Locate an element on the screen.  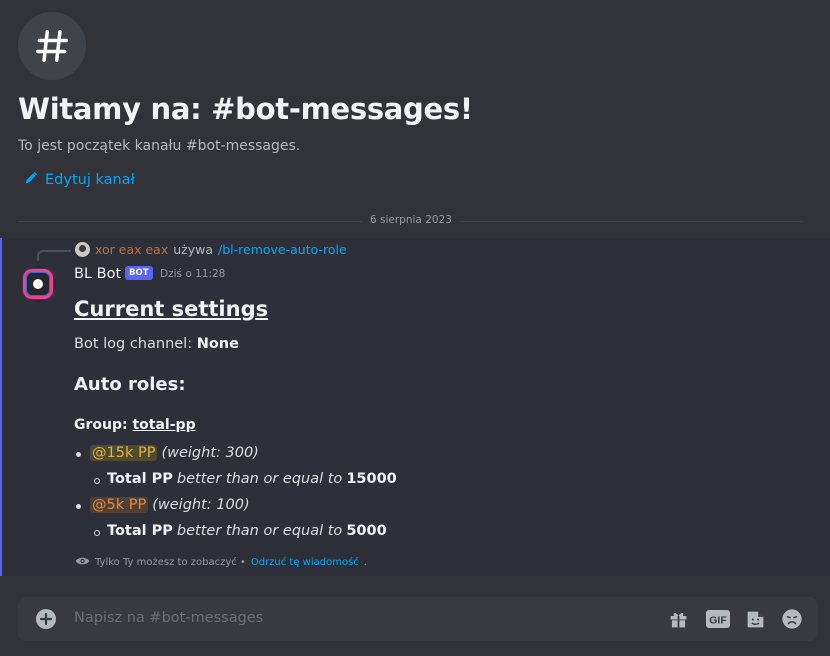
group-name: total-pp is located at coordinates (164, 425).